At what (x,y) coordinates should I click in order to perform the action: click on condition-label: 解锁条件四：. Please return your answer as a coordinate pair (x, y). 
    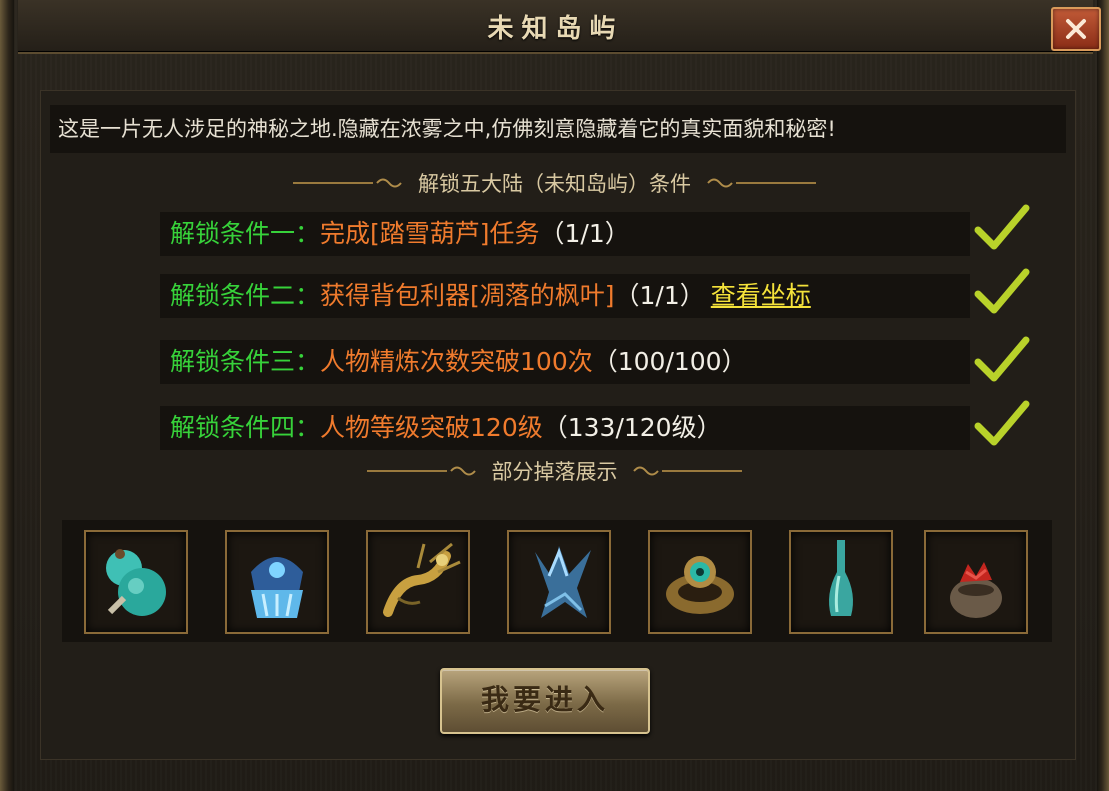
    Looking at the image, I should click on (245, 427).